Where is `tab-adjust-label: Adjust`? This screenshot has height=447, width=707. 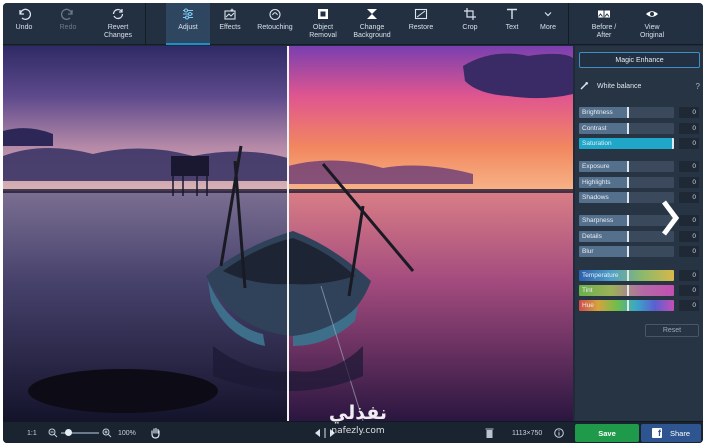
tab-adjust-label: Adjust is located at coordinates (188, 27).